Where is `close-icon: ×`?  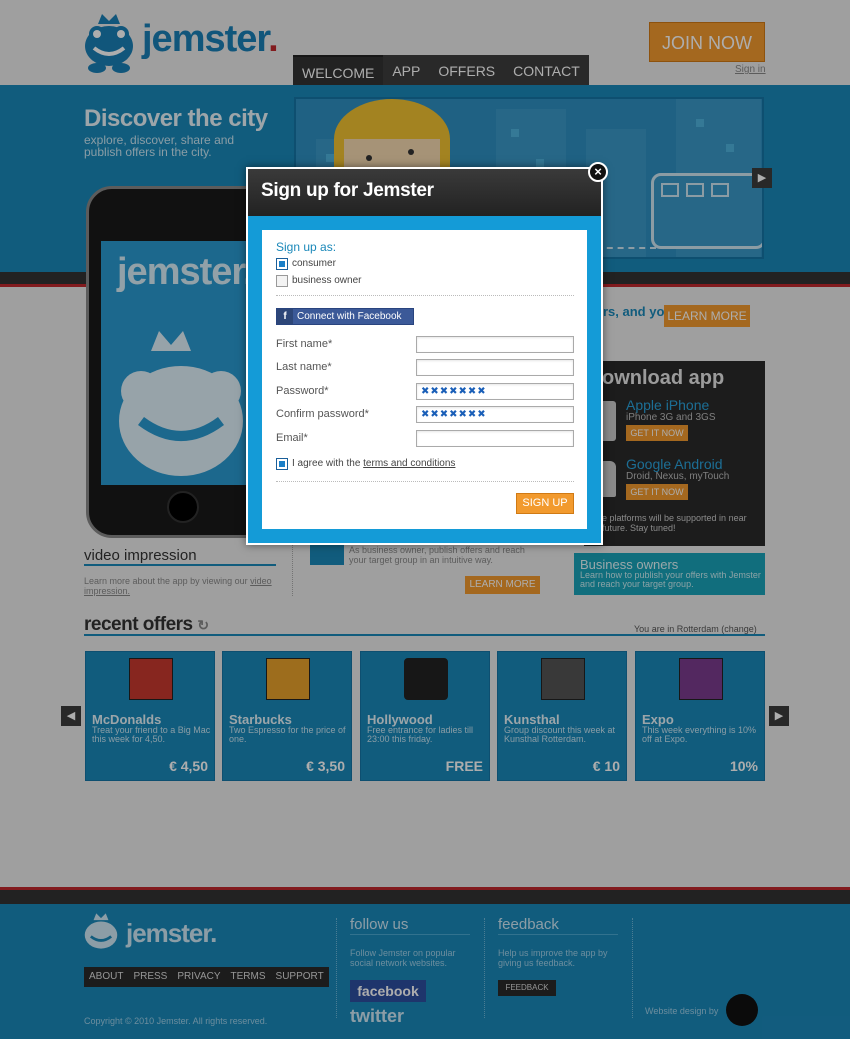
close-icon: × is located at coordinates (598, 172).